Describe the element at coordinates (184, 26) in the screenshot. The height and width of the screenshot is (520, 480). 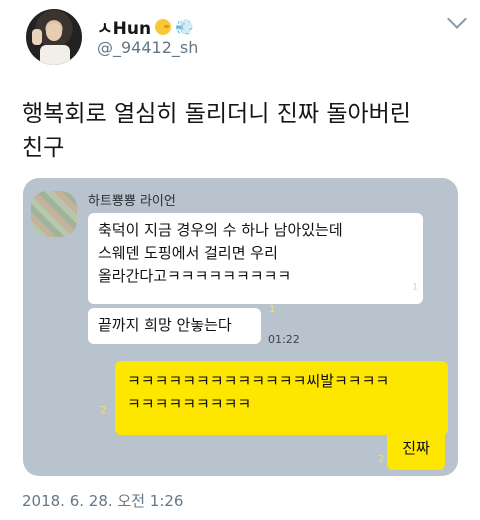
I see `wind-emoji-icon: 💨` at that location.